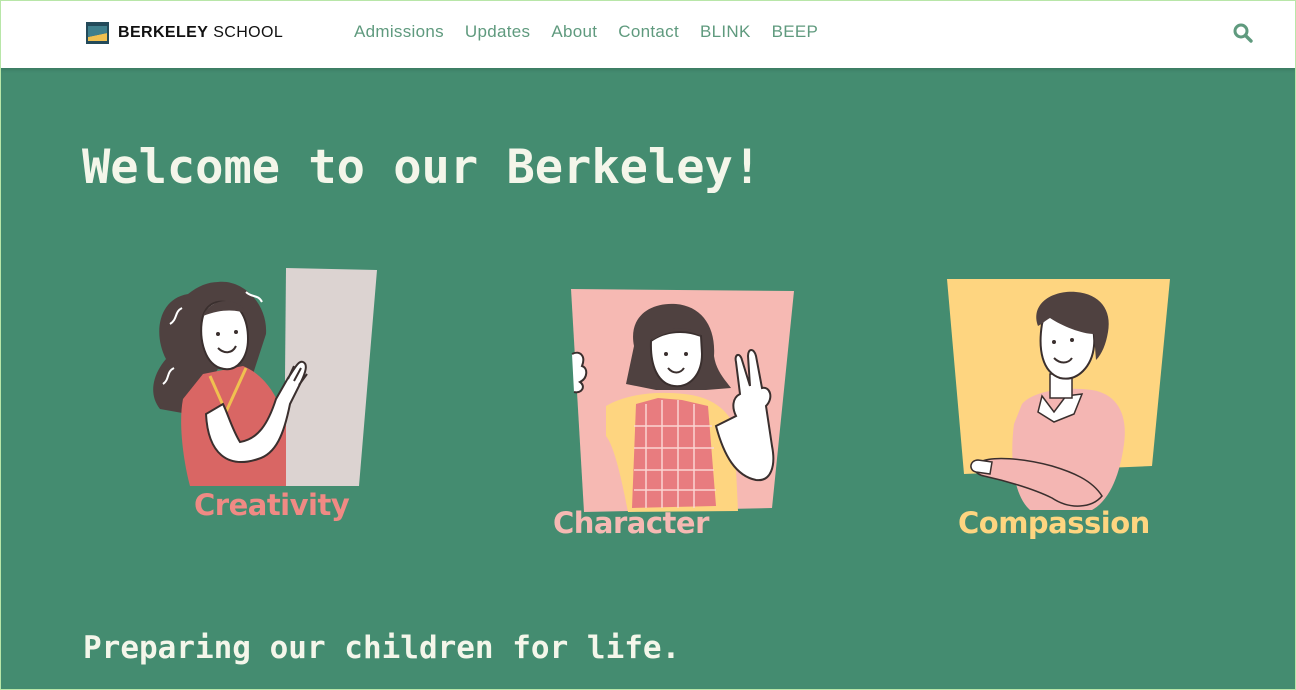 The height and width of the screenshot is (690, 1296). I want to click on brand-name: BERKELEY SCHOOL, so click(201, 32).